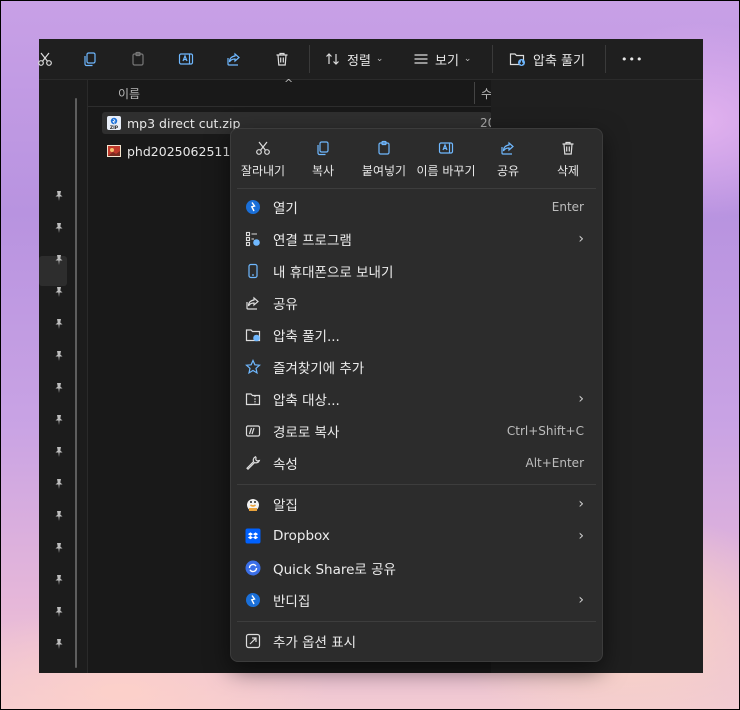 This screenshot has width=740, height=710. Describe the element at coordinates (474, 93) in the screenshot. I see `column-divider` at that location.